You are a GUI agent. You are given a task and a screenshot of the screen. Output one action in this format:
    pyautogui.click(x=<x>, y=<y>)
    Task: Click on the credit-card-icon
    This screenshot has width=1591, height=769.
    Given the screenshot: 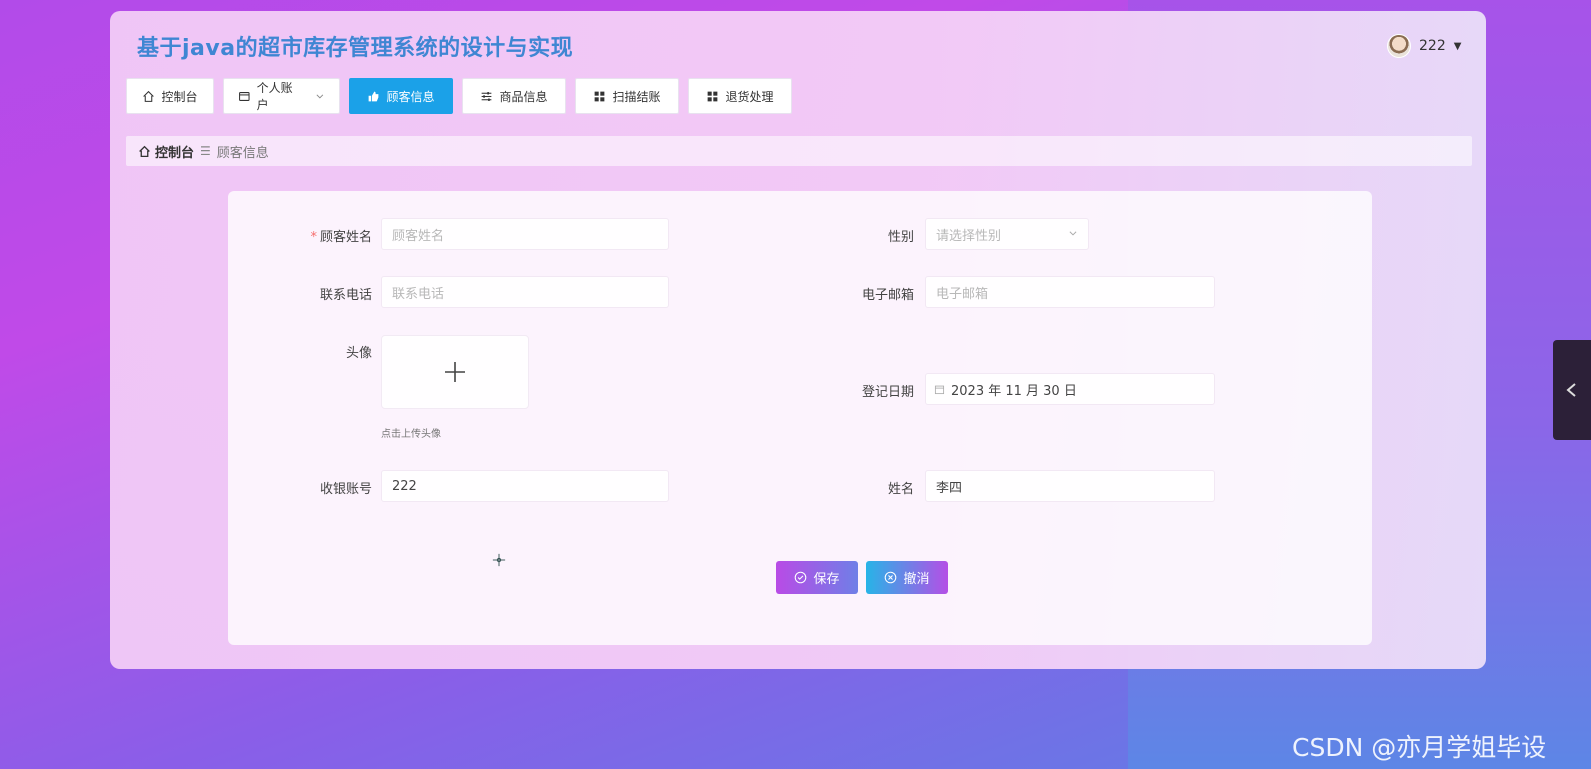 What is the action you would take?
    pyautogui.click(x=244, y=96)
    